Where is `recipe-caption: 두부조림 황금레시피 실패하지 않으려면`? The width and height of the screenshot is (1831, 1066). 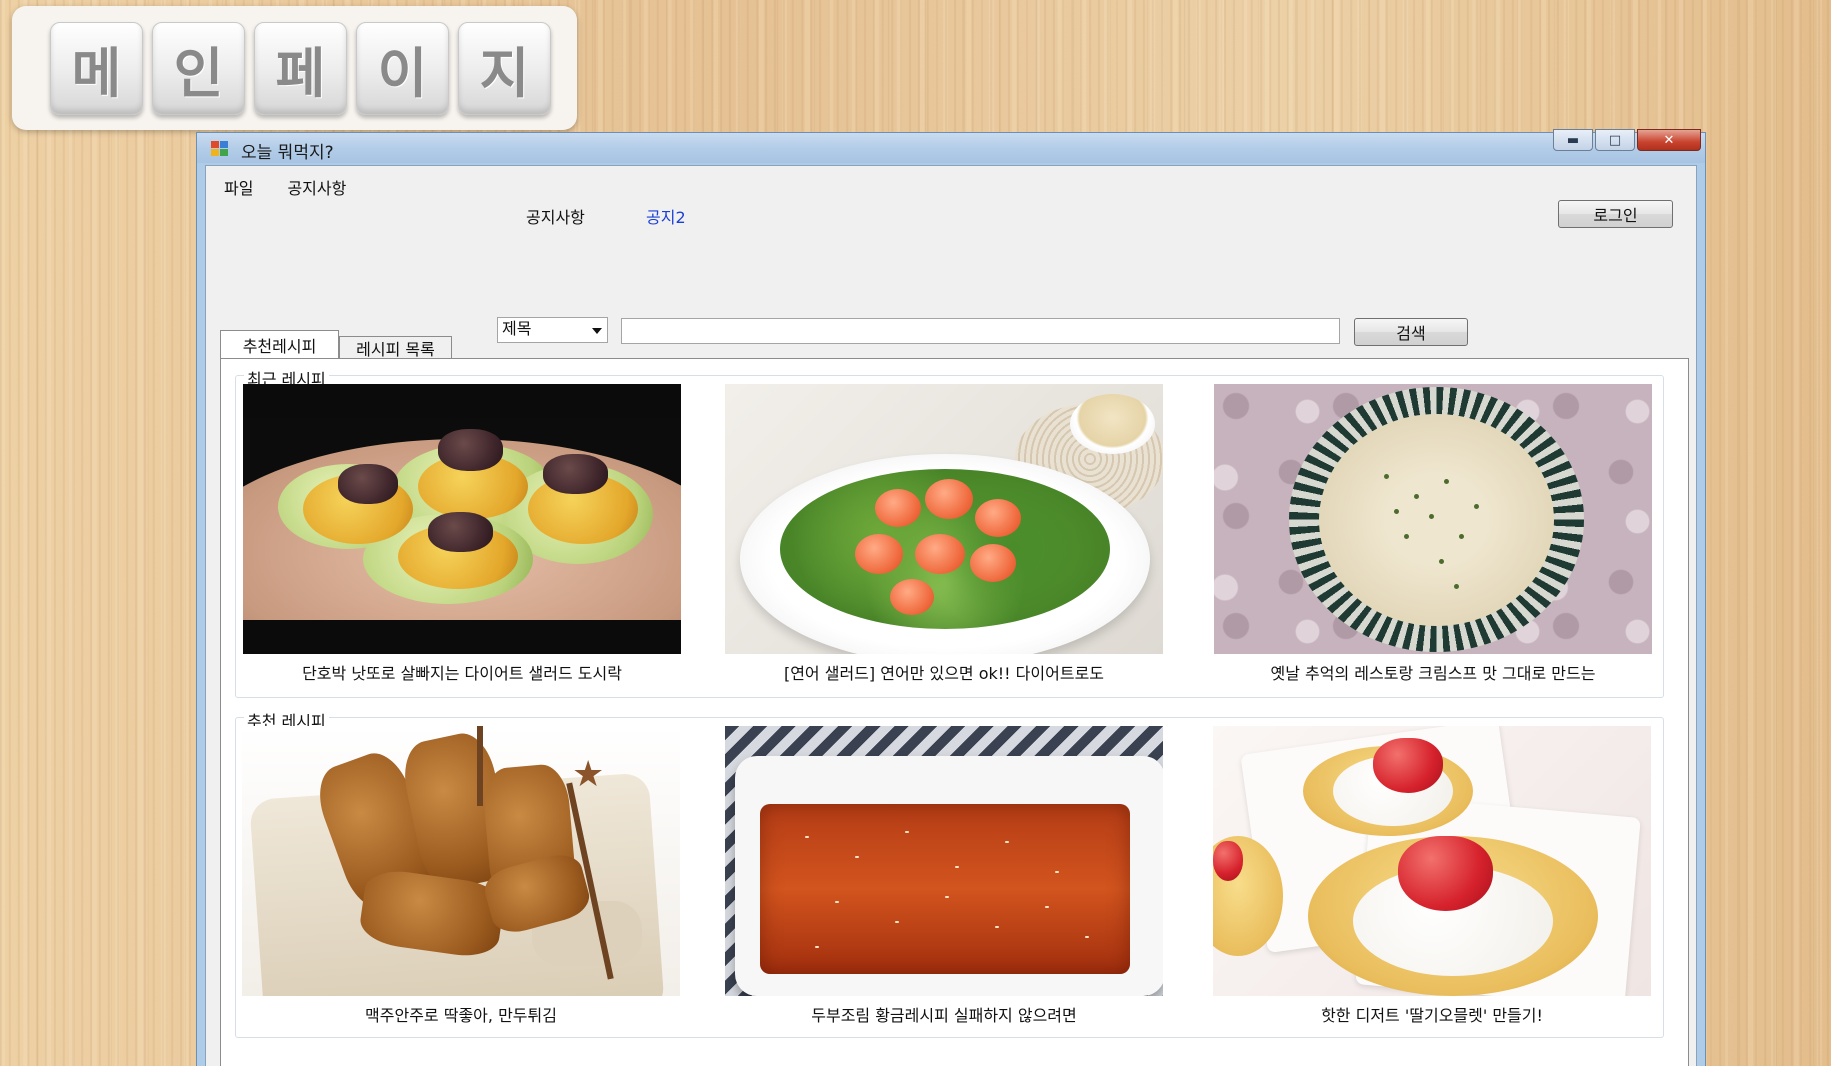 recipe-caption: 두부조림 황금레시피 실패하지 않으려면 is located at coordinates (944, 1014).